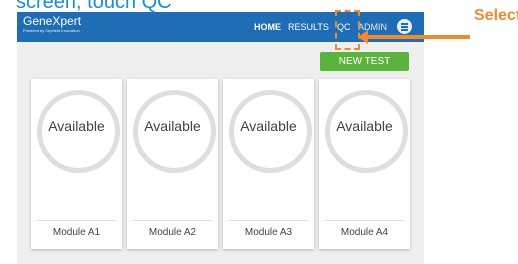  I want to click on module-label: Module A4, so click(364, 232).